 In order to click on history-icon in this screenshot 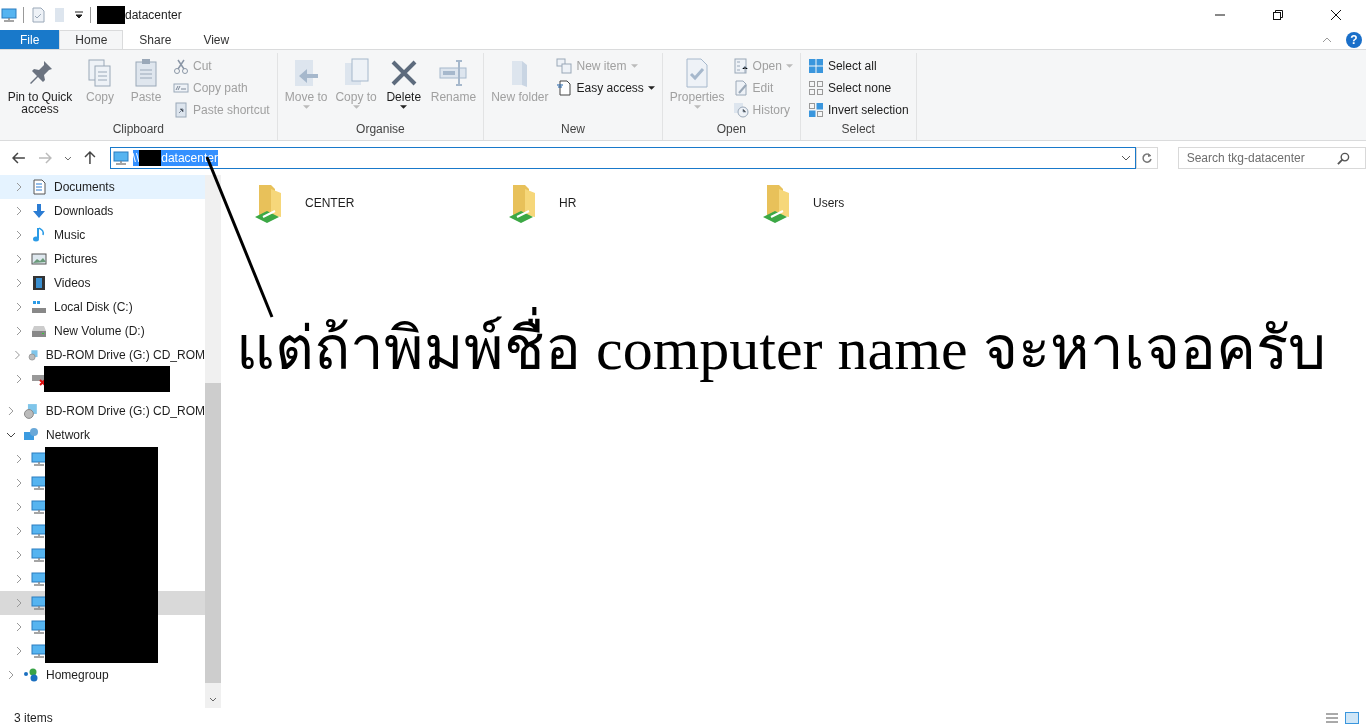, I will do `click(740, 110)`.